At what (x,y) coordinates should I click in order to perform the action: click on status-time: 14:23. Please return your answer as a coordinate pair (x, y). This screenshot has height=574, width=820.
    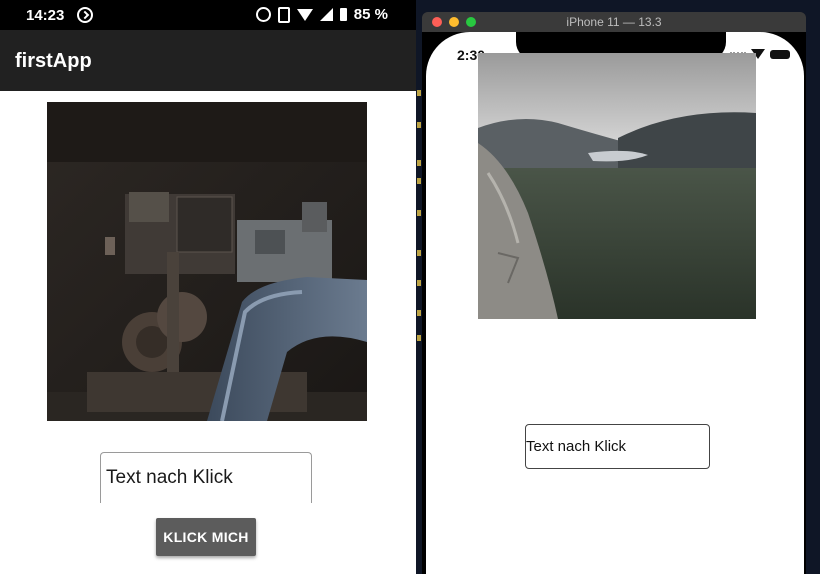
    Looking at the image, I should click on (45, 15).